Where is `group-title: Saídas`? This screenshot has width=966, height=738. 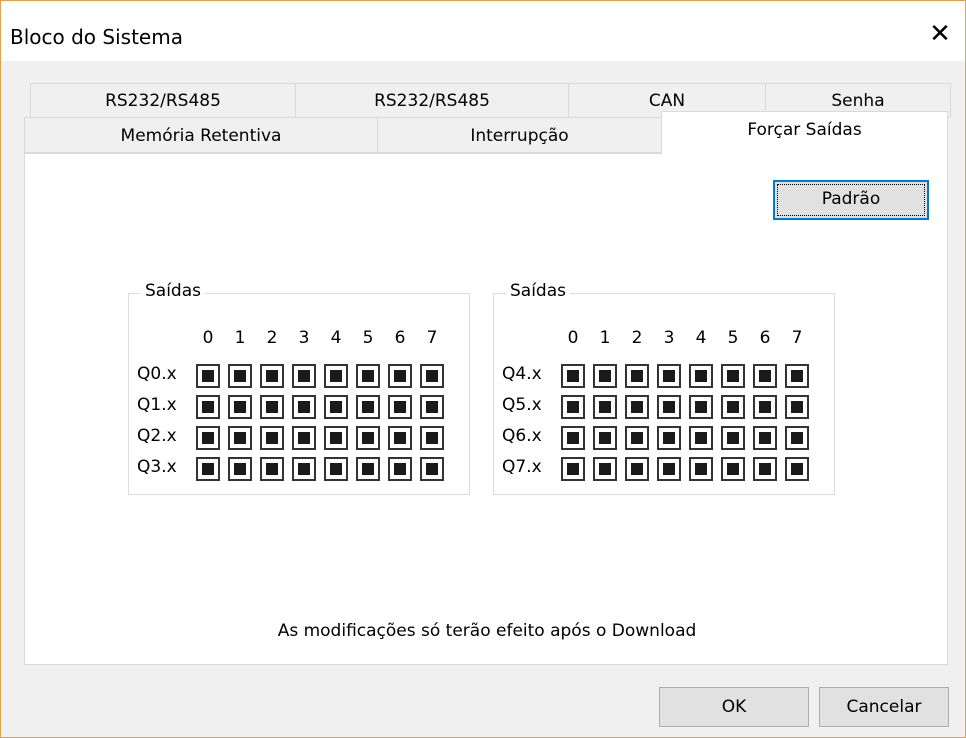
group-title: Saídas is located at coordinates (538, 291).